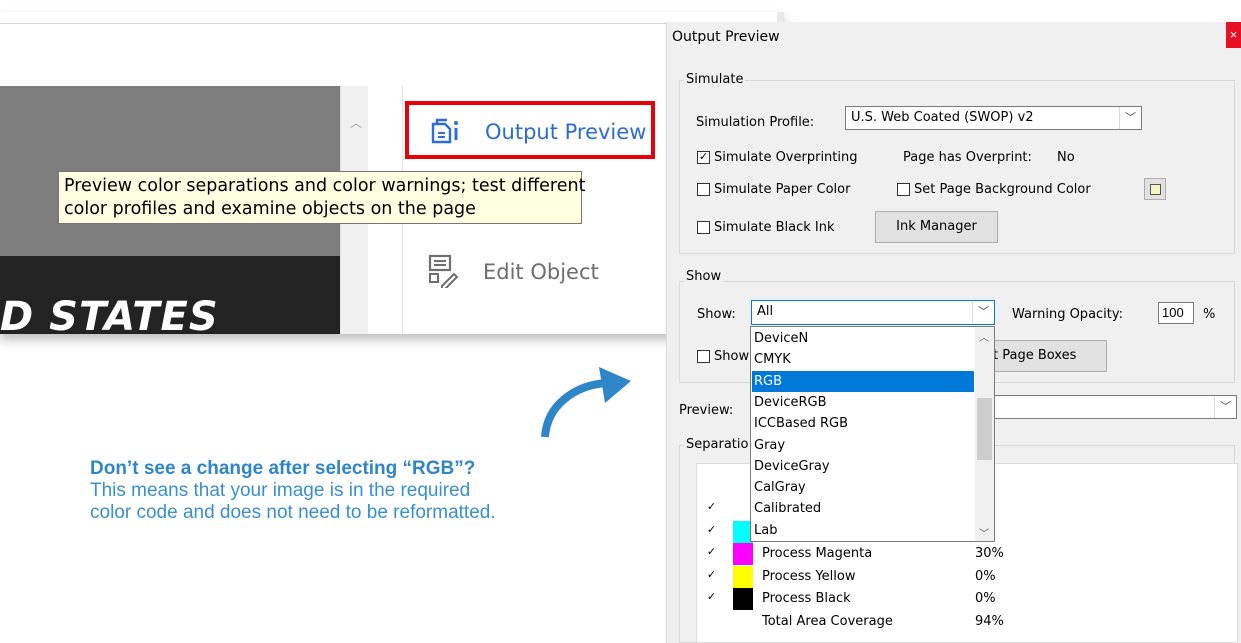 This screenshot has height=643, width=1241. I want to click on curved-arrow-icon, so click(586, 402).